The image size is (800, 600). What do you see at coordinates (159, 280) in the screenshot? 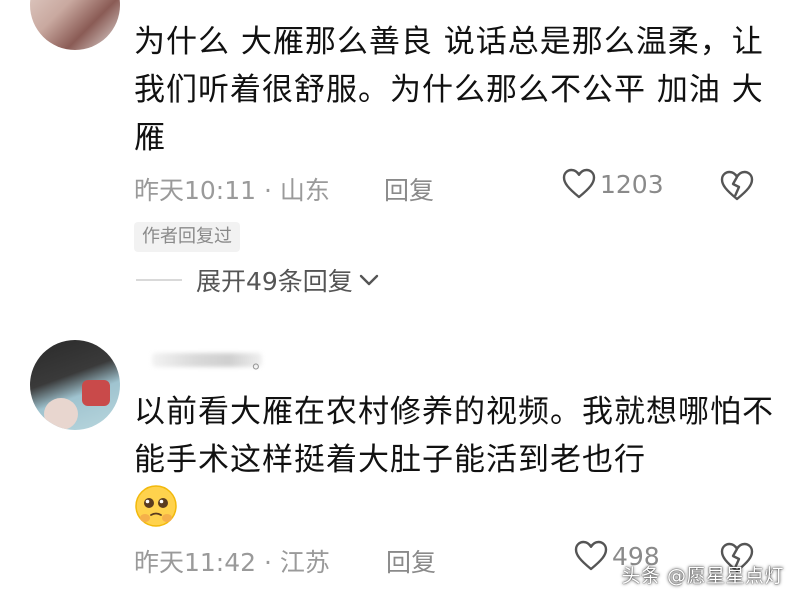
I see `divider-line` at bounding box center [159, 280].